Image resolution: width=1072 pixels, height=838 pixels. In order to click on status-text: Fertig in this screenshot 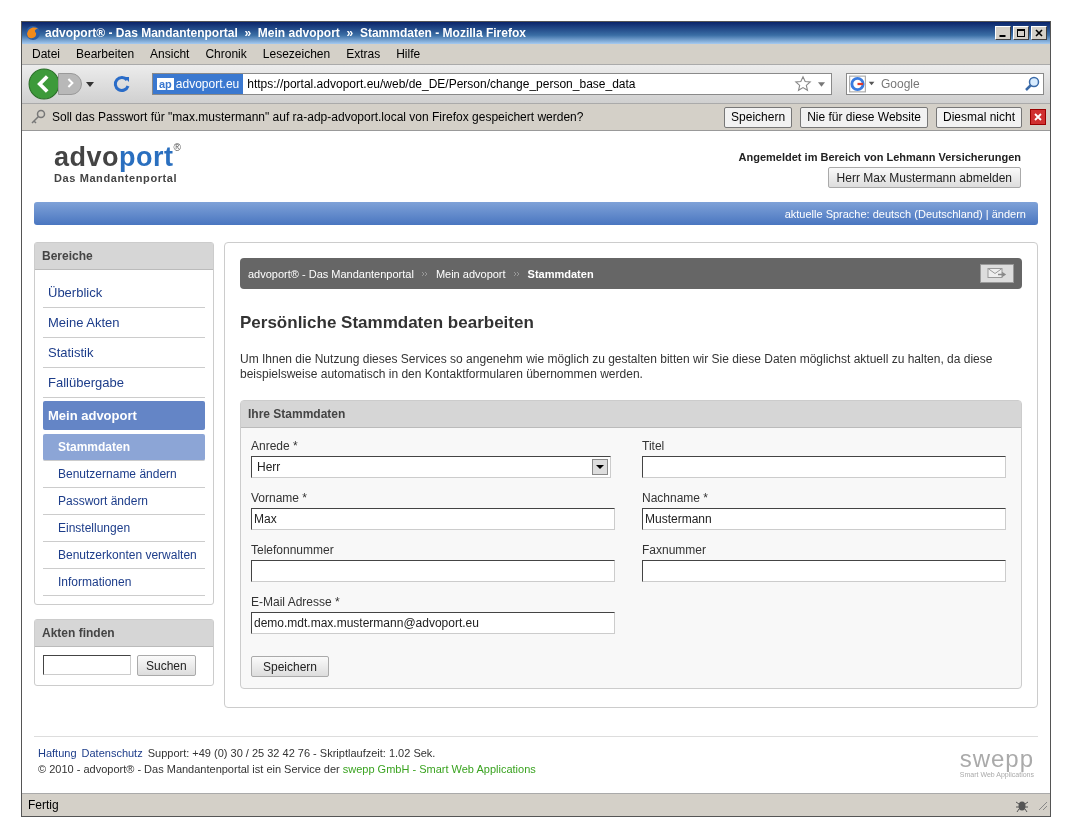, I will do `click(44, 805)`.